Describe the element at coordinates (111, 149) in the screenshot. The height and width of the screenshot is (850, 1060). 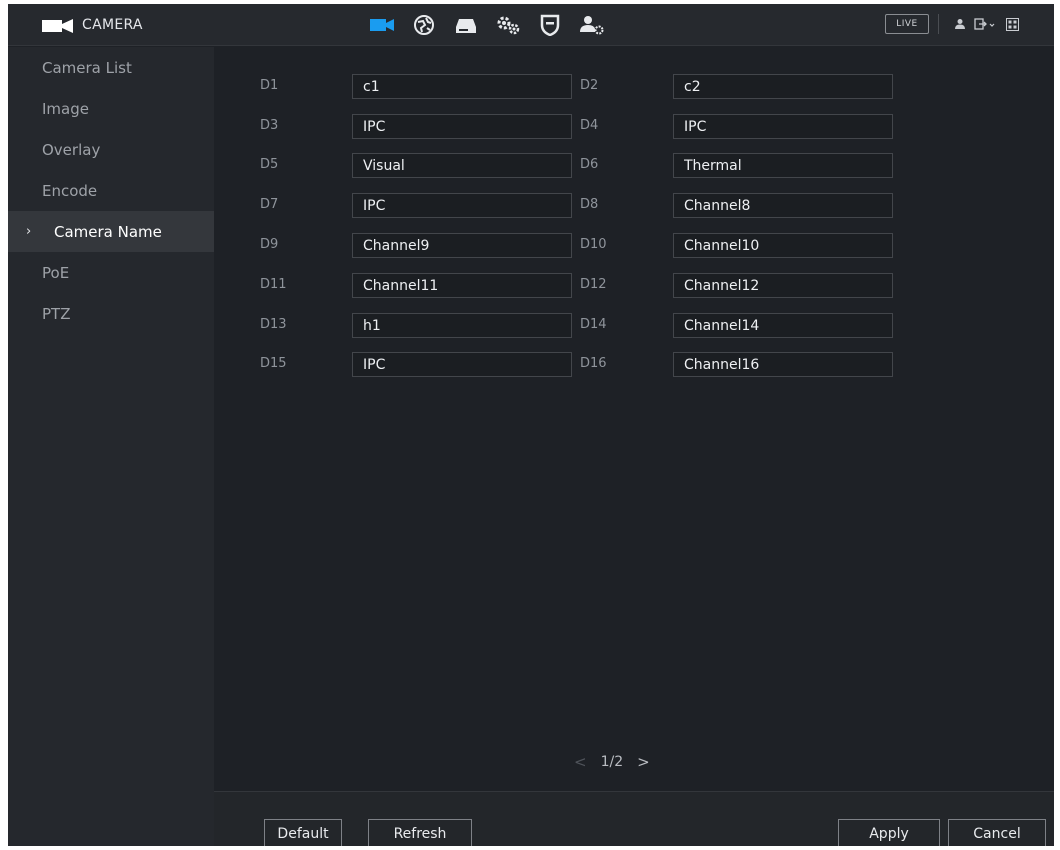
I see `sidebar-item-overlay: Overlay` at that location.